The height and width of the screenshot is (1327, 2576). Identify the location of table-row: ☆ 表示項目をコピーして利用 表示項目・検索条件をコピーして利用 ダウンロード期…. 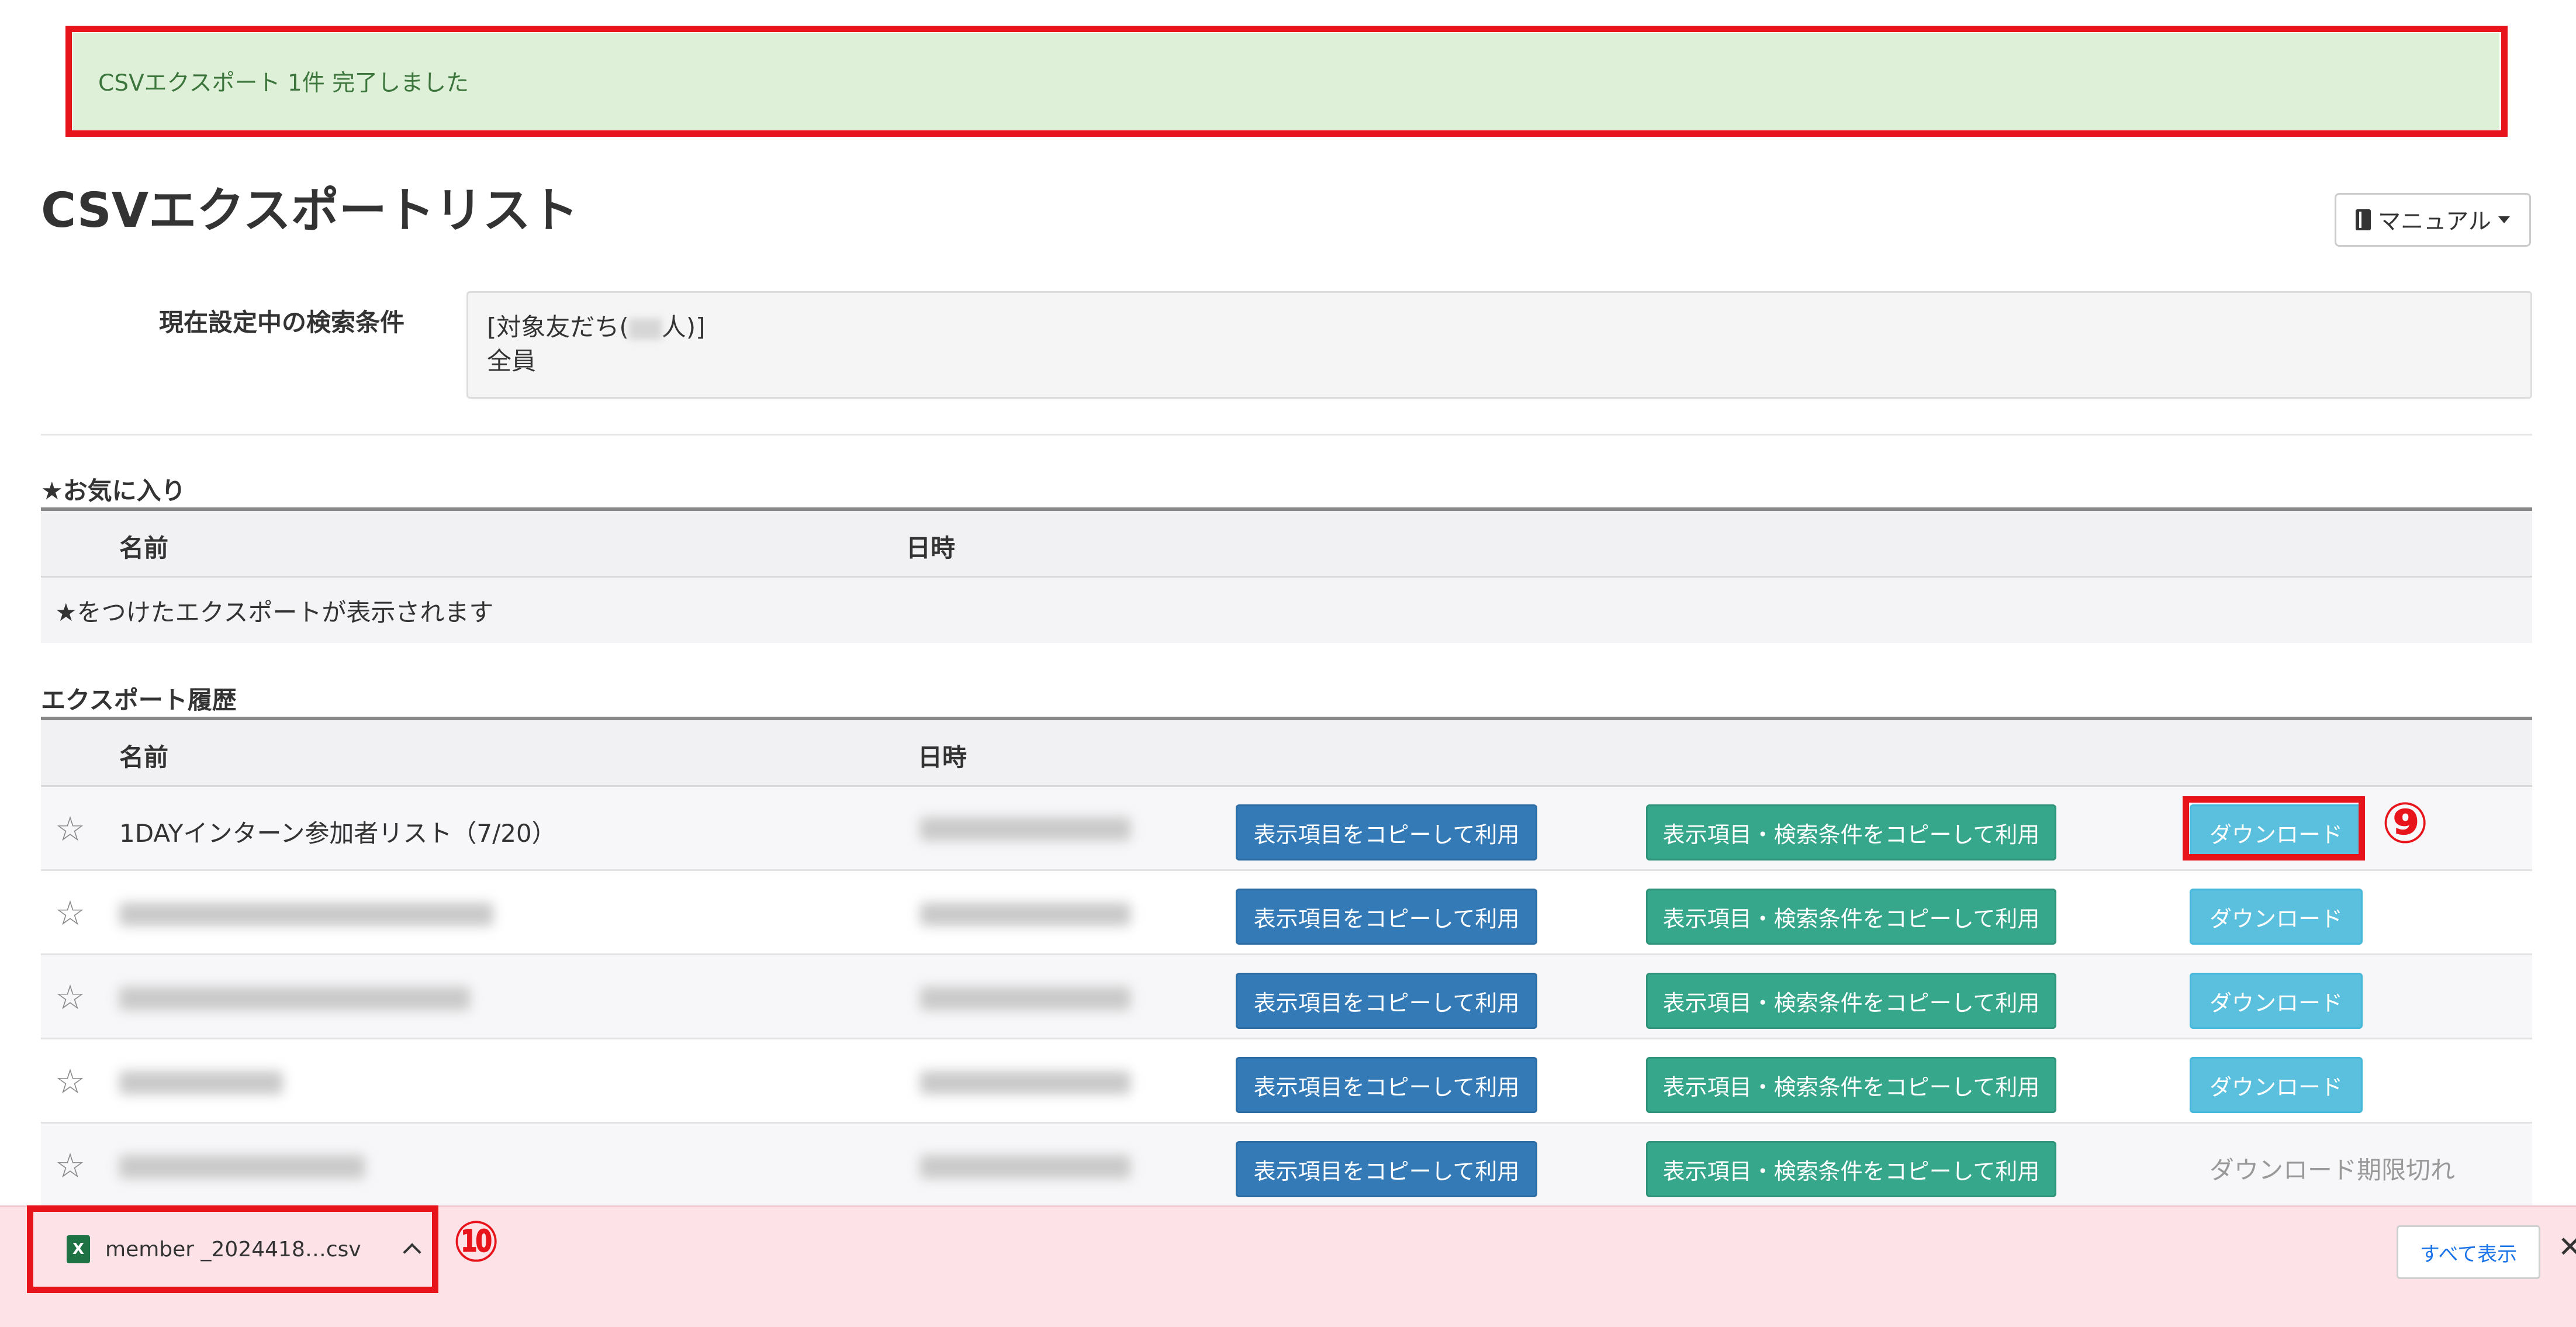
(1286, 1166).